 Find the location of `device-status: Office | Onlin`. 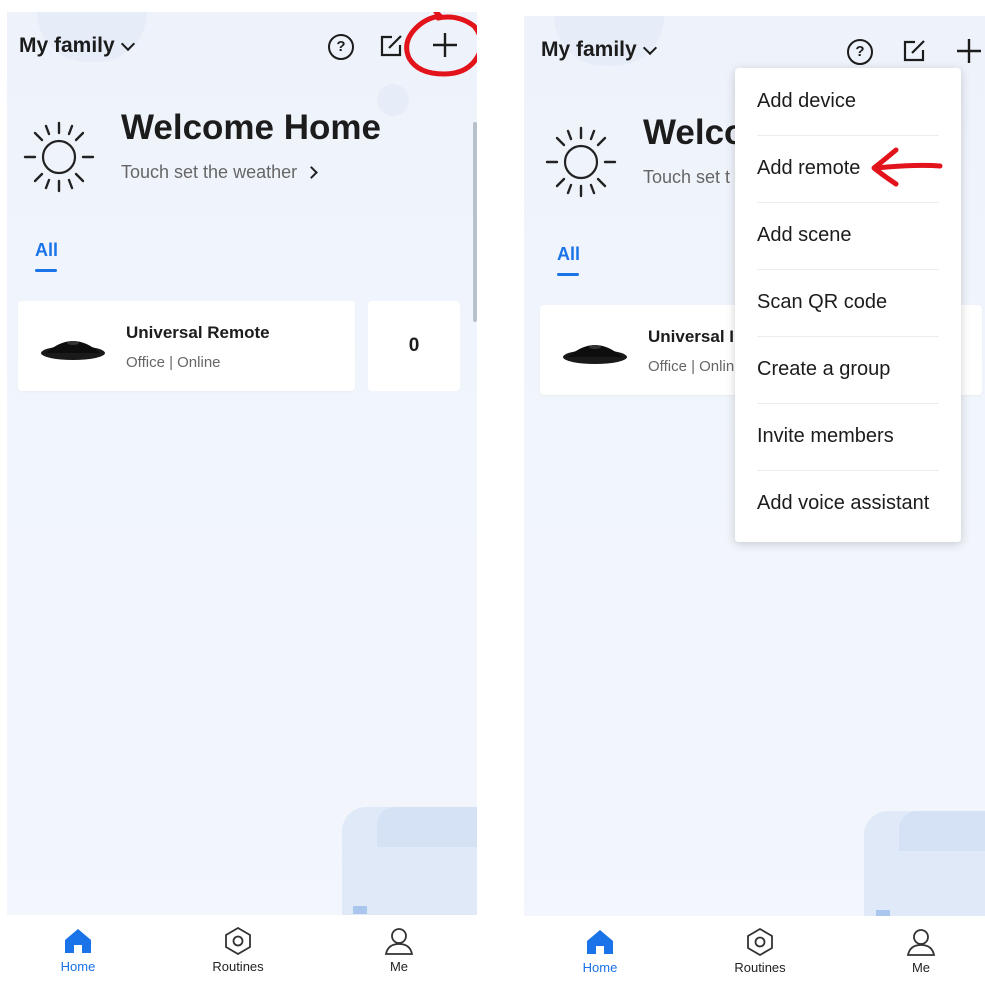

device-status: Office | Onlin is located at coordinates (691, 366).